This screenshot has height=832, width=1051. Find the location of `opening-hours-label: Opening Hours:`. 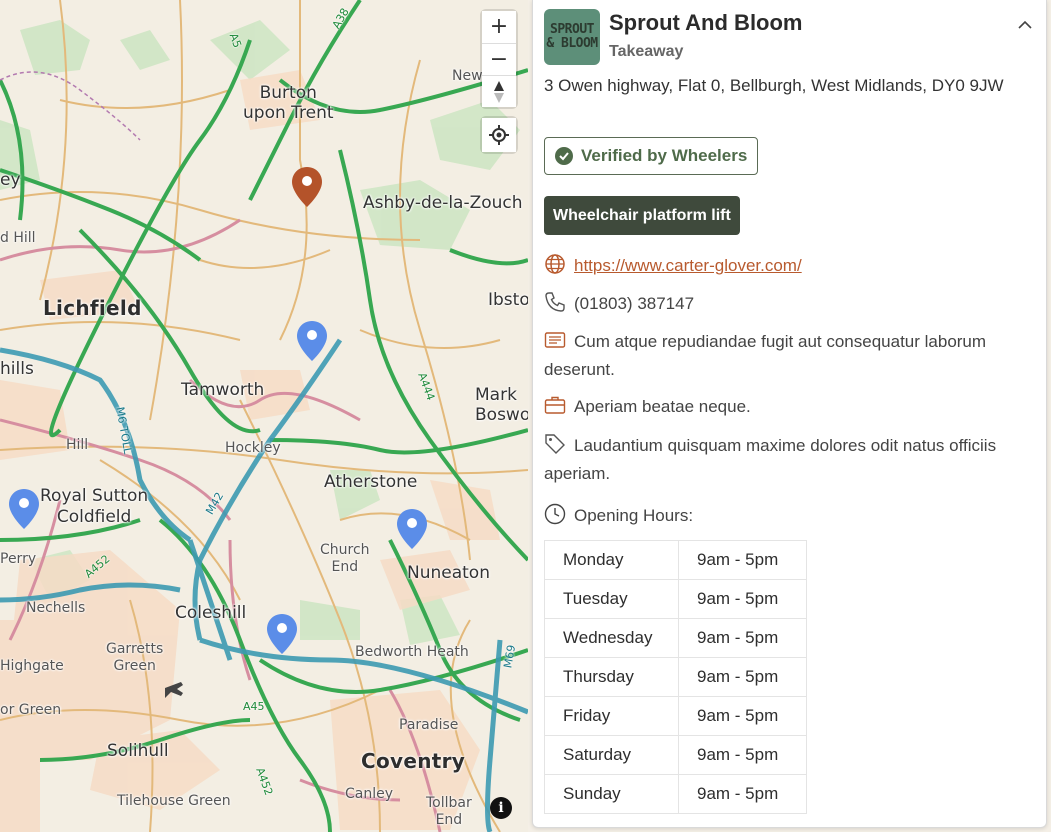

opening-hours-label: Opening Hours: is located at coordinates (634, 515).